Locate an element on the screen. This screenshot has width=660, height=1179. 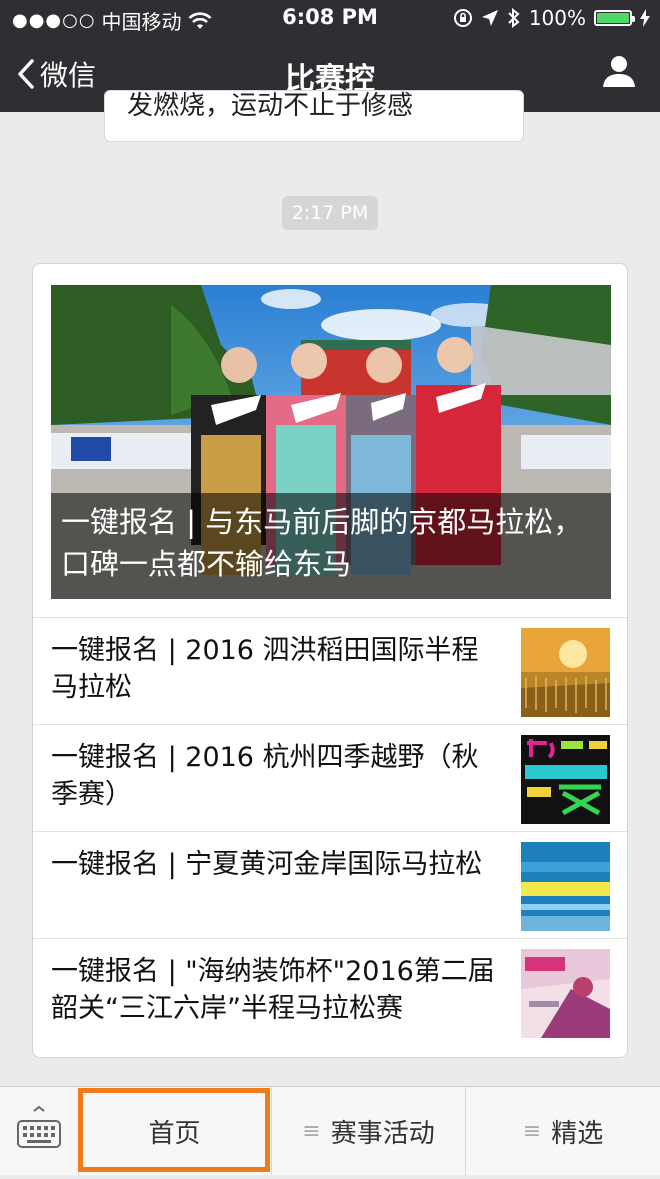
menu-item-events: ≡ 赛事活动 is located at coordinates (369, 1131).